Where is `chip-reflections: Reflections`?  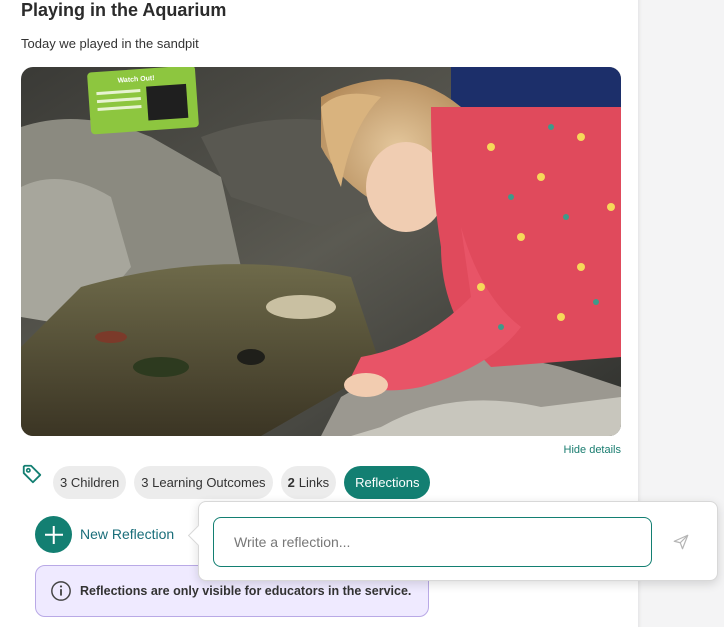
chip-reflections: Reflections is located at coordinates (387, 482).